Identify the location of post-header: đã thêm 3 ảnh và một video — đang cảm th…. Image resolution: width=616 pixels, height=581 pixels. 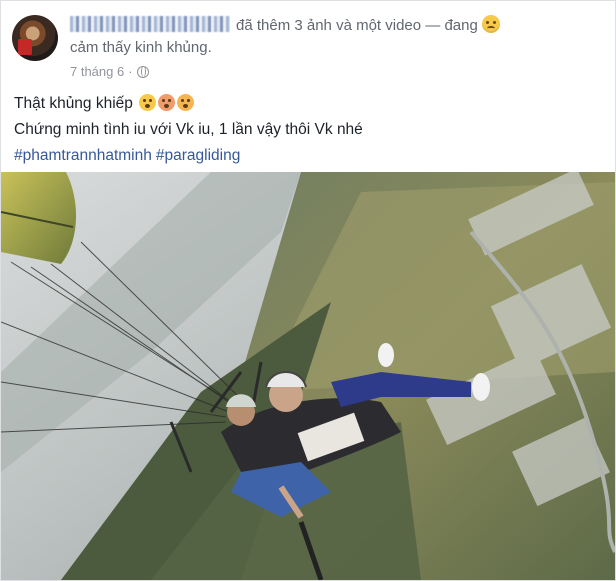
(320, 37).